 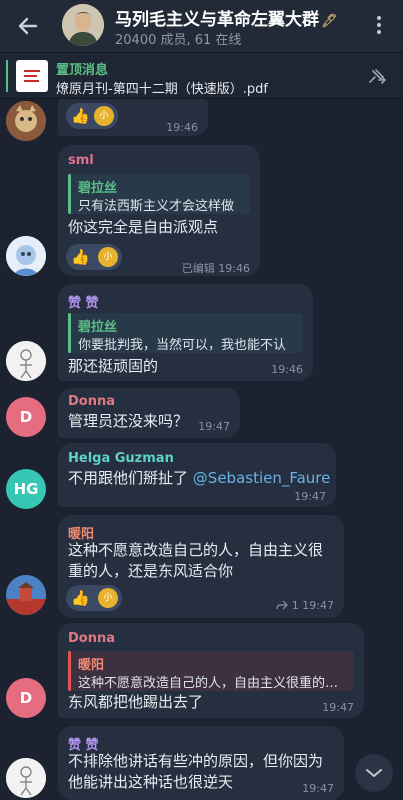 What do you see at coordinates (196, 550) in the screenshot?
I see `message-text: 这种不愿意改造自己的人，自由主义很` at bounding box center [196, 550].